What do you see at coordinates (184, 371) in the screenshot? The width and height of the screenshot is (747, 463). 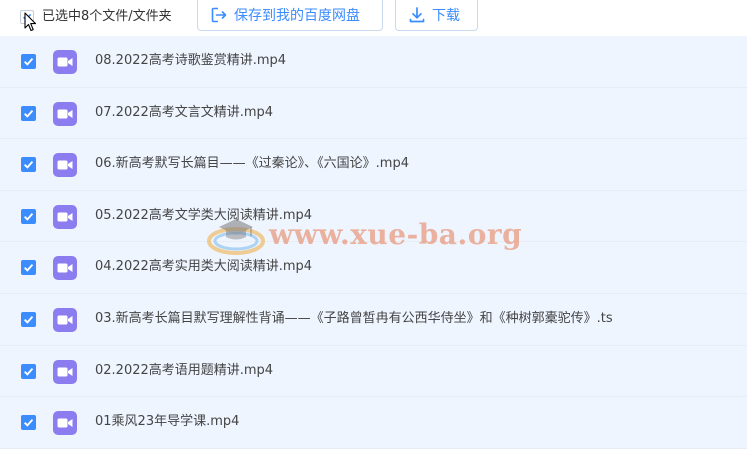 I see `file-name: 02.2022高考语用题精讲.mp4` at bounding box center [184, 371].